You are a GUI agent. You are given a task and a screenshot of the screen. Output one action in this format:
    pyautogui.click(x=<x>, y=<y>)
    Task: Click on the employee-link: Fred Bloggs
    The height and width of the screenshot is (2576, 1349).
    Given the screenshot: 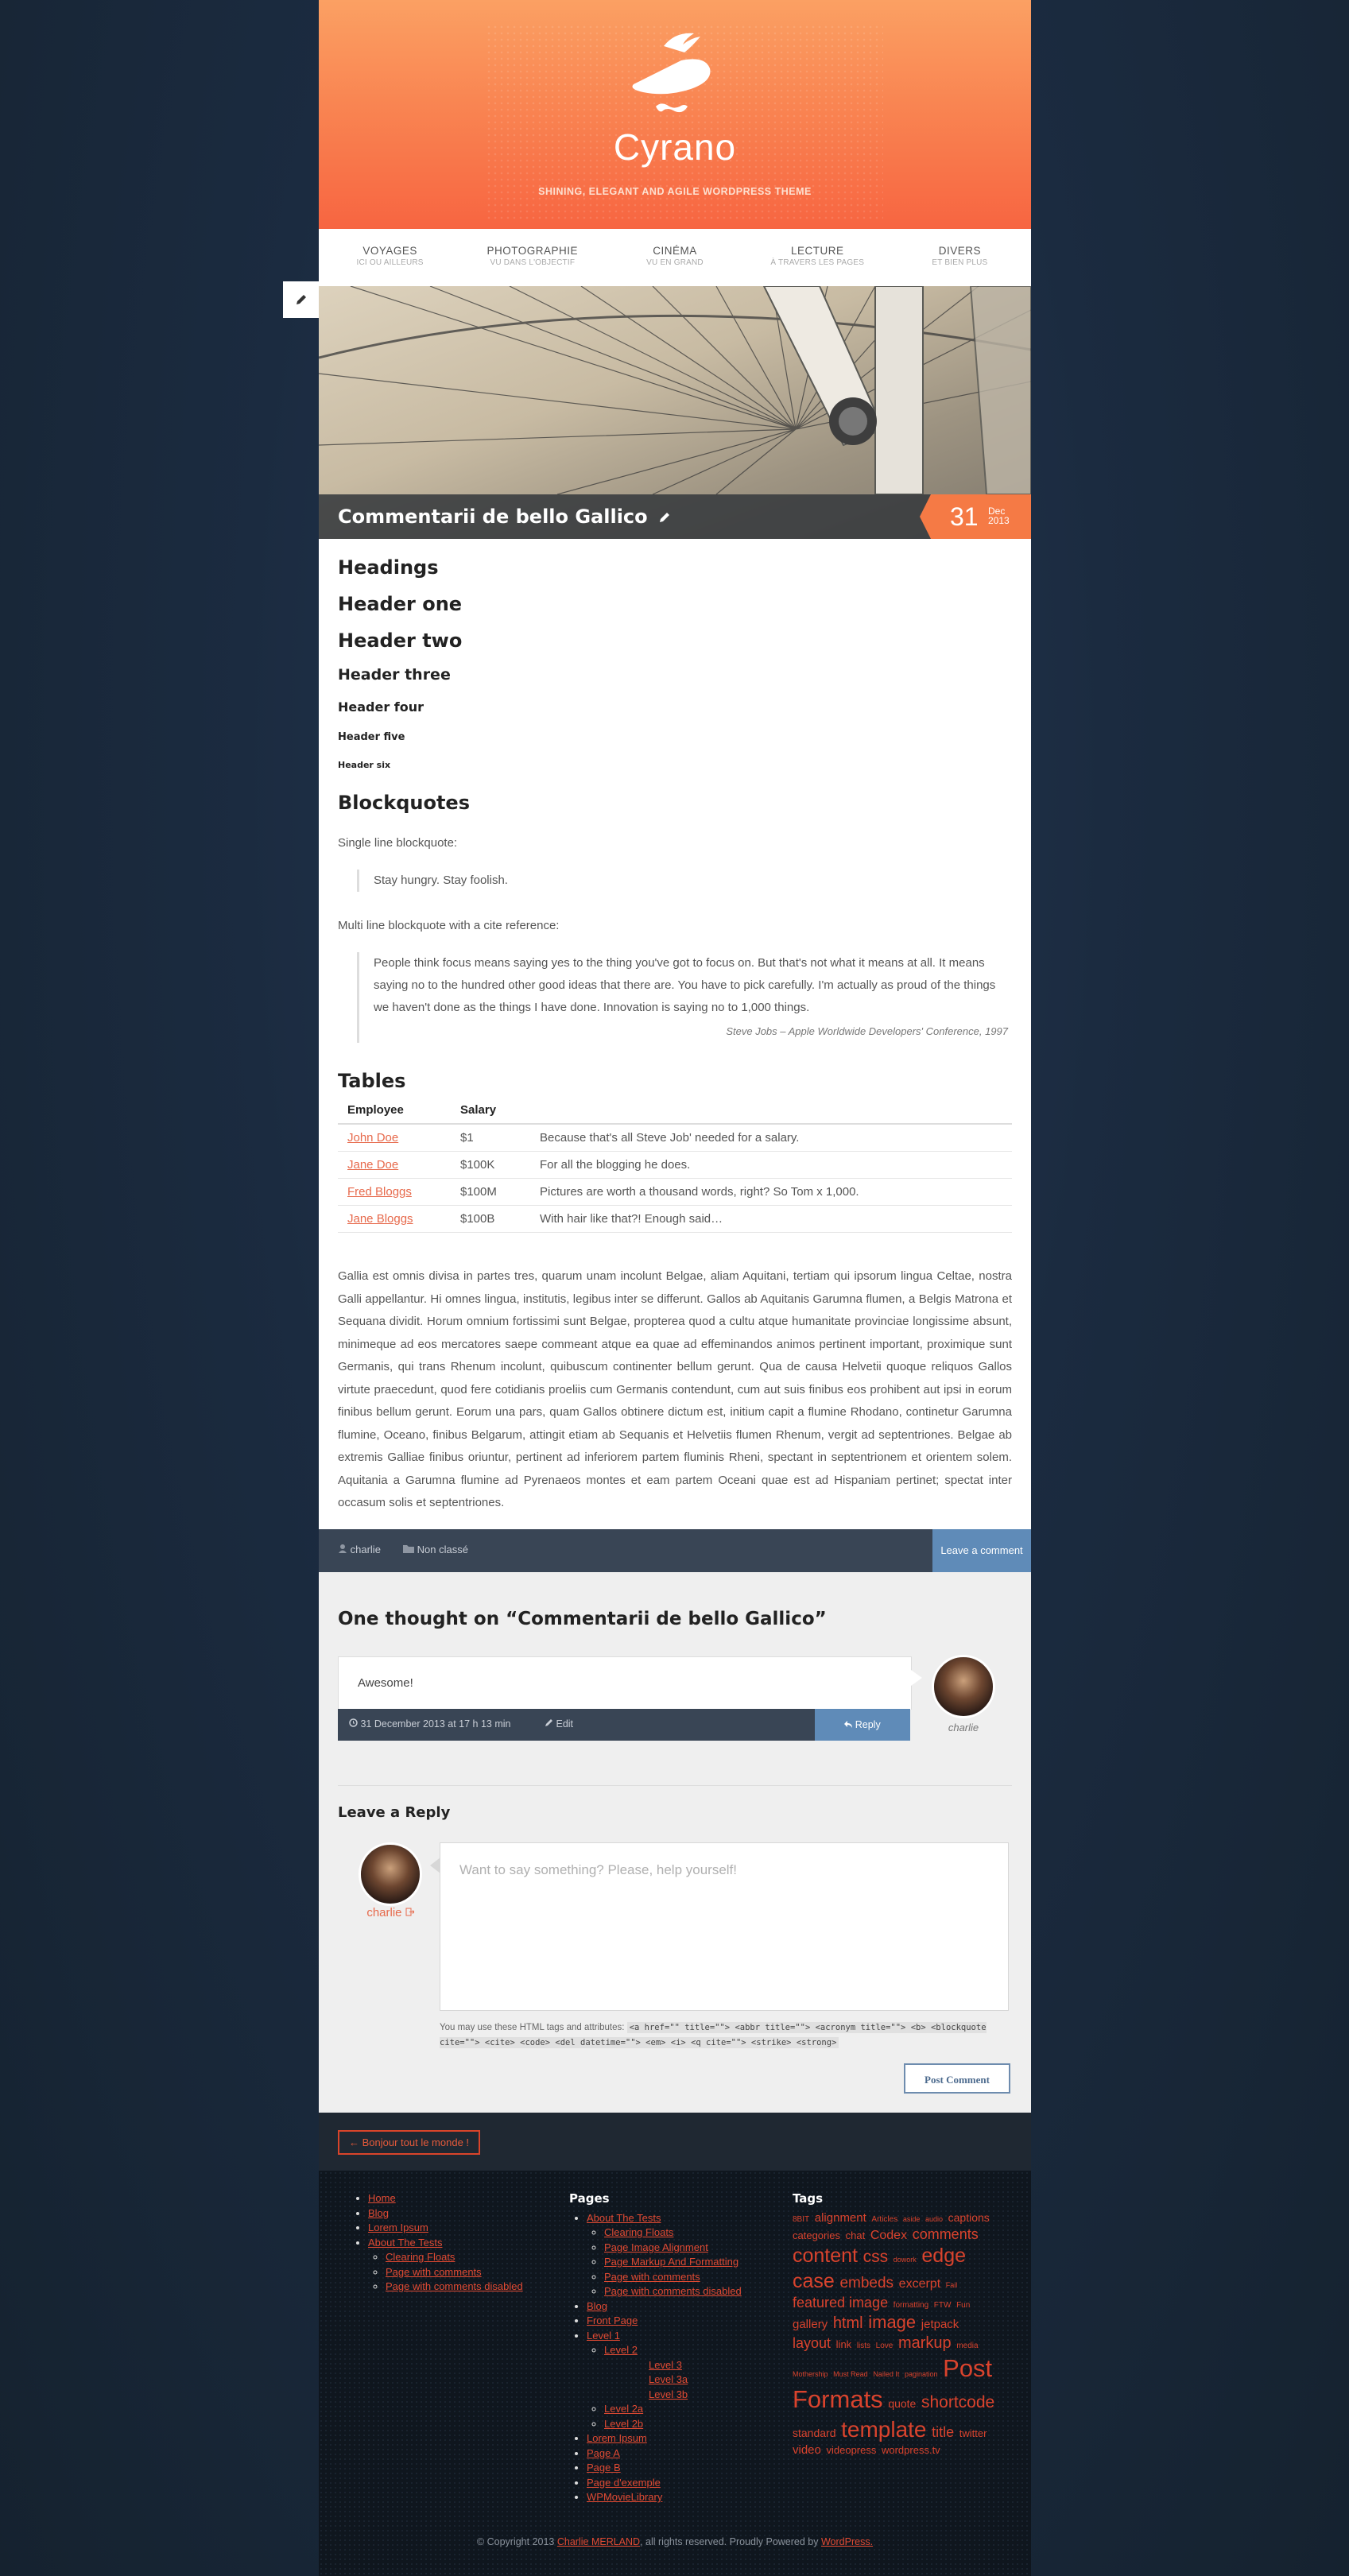 What is the action you would take?
    pyautogui.click(x=379, y=1192)
    